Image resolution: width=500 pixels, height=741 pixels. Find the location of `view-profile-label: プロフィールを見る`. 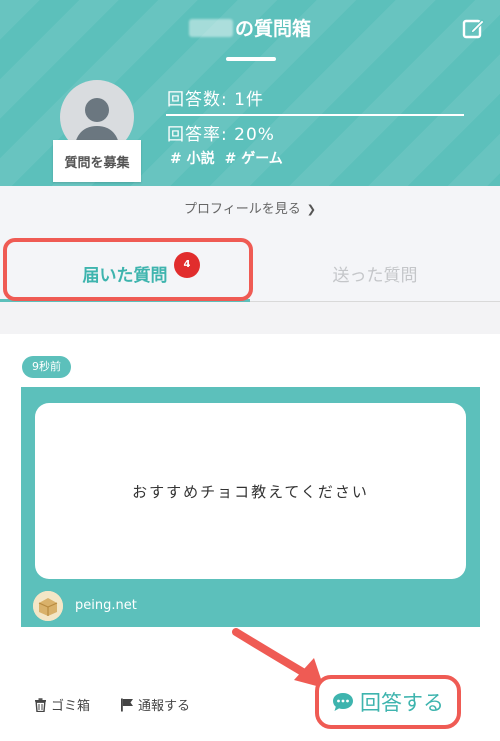

view-profile-label: プロフィールを見る is located at coordinates (242, 209).